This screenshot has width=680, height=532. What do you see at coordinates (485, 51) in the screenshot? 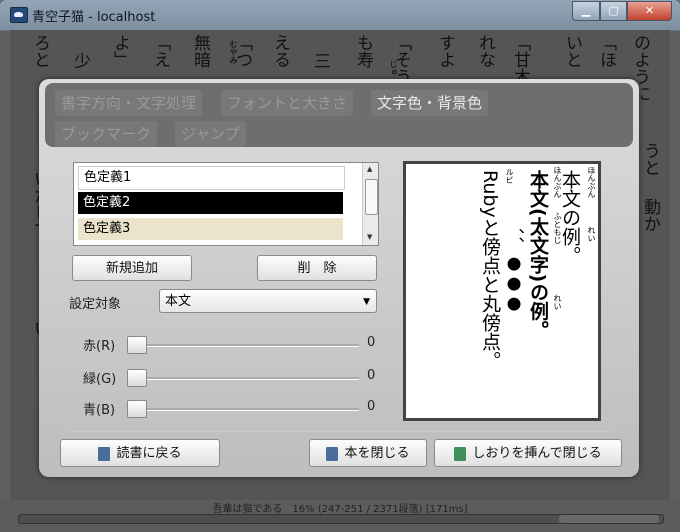
I see `doc-column: れな` at bounding box center [485, 51].